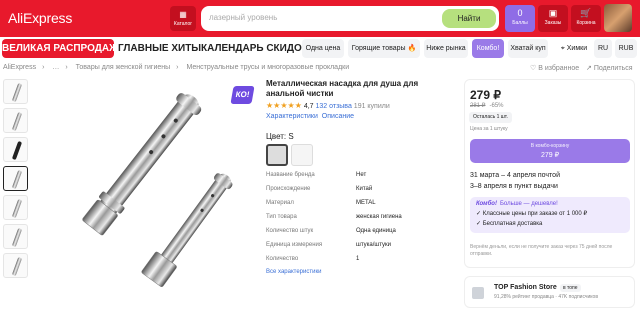 The width and height of the screenshot is (640, 316). I want to click on buy-sub-label: В комбо-корзину, so click(550, 146).